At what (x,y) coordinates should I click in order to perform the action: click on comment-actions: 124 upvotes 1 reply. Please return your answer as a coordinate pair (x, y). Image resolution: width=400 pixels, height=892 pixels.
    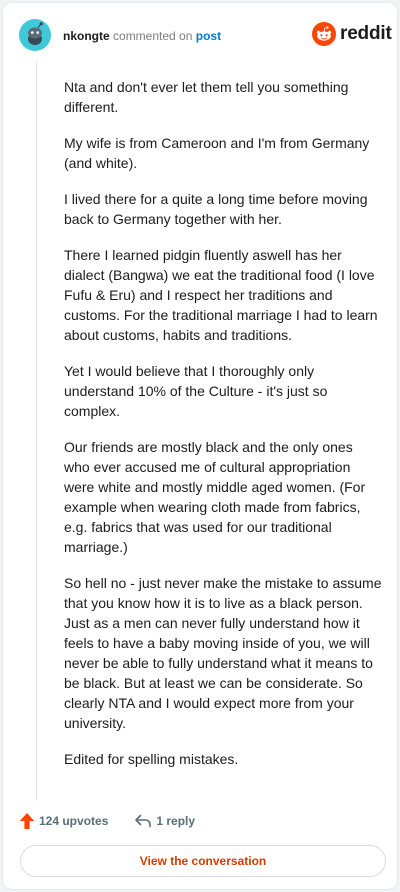
    Looking at the image, I should click on (107, 821).